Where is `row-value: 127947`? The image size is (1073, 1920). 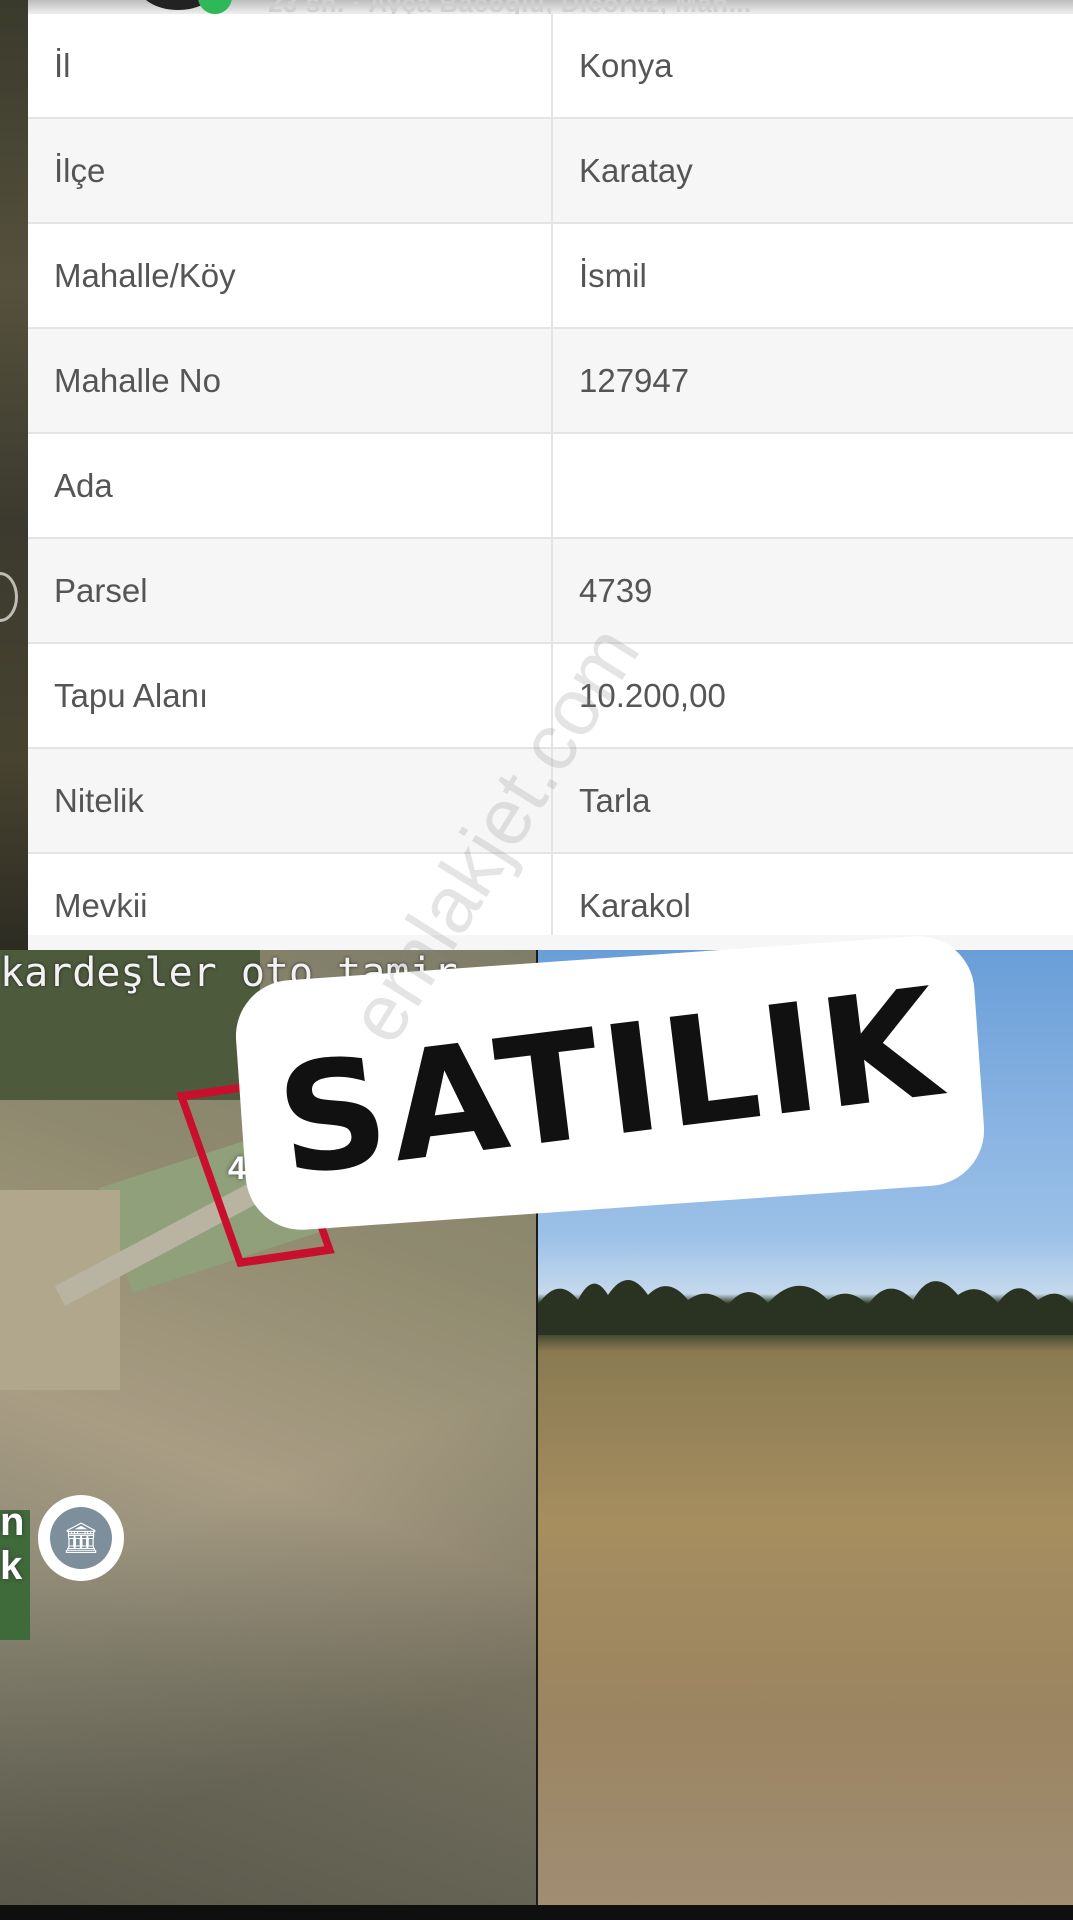
row-value: 127947 is located at coordinates (634, 380).